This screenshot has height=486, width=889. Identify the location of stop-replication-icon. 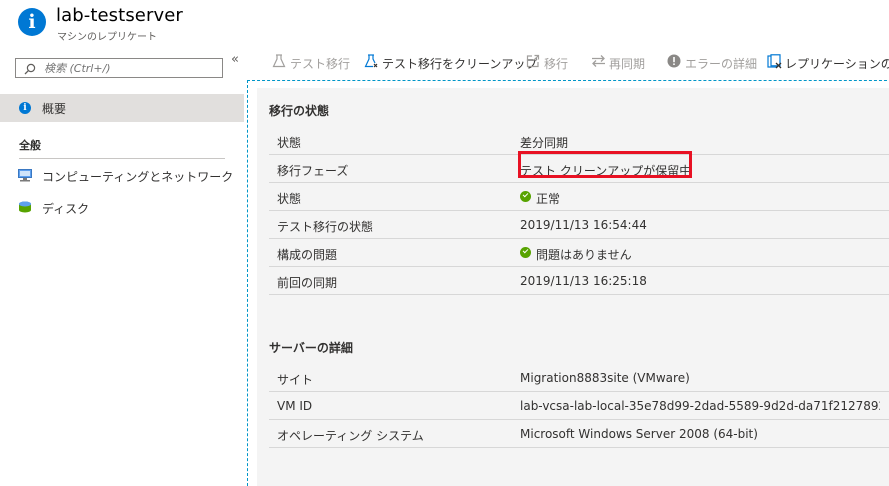
(774, 61).